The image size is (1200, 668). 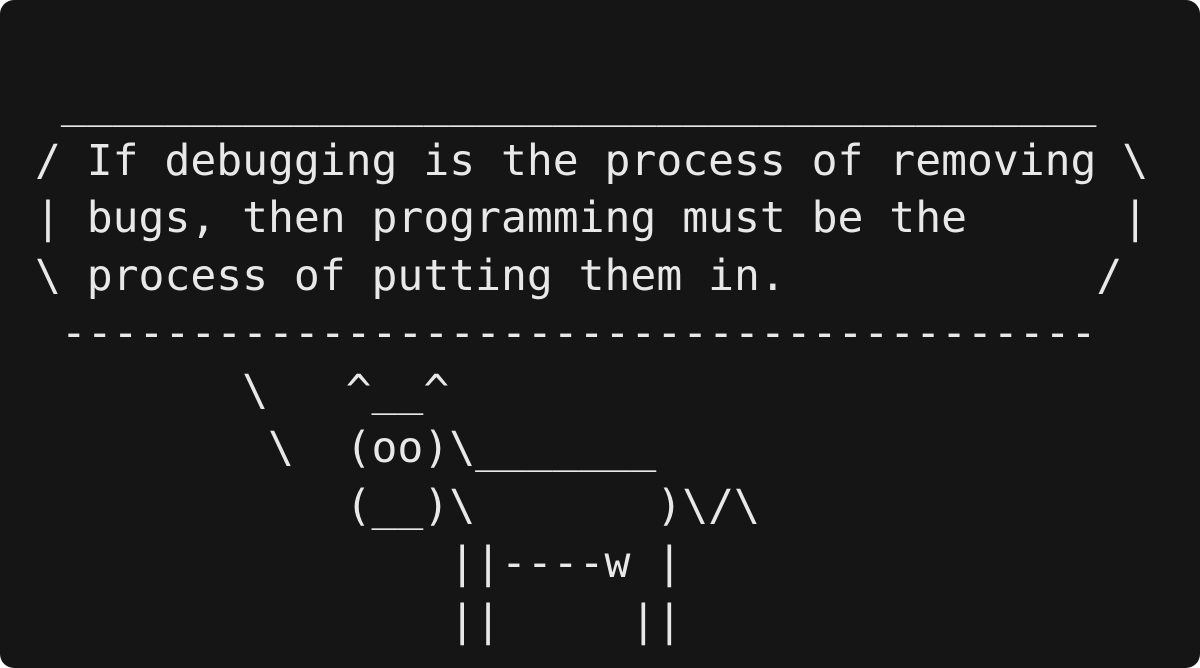 I want to click on cow-art-line-2: \ (oo)\_______, so click(x=346, y=448).